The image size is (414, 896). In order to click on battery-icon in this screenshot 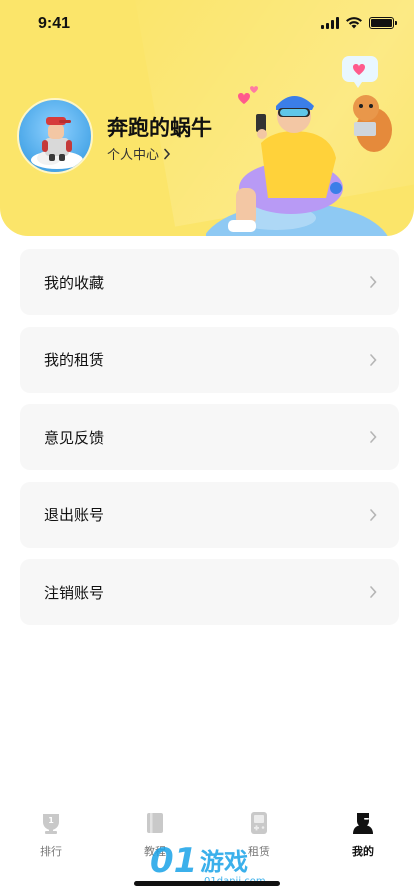, I will do `click(383, 22)`.